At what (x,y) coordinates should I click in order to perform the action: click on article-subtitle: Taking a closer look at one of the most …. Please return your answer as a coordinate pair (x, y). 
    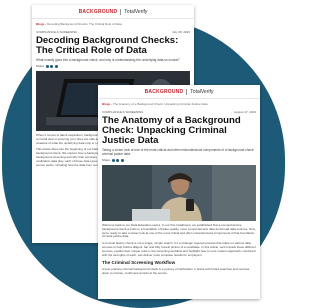
    Looking at the image, I should click on (178, 152).